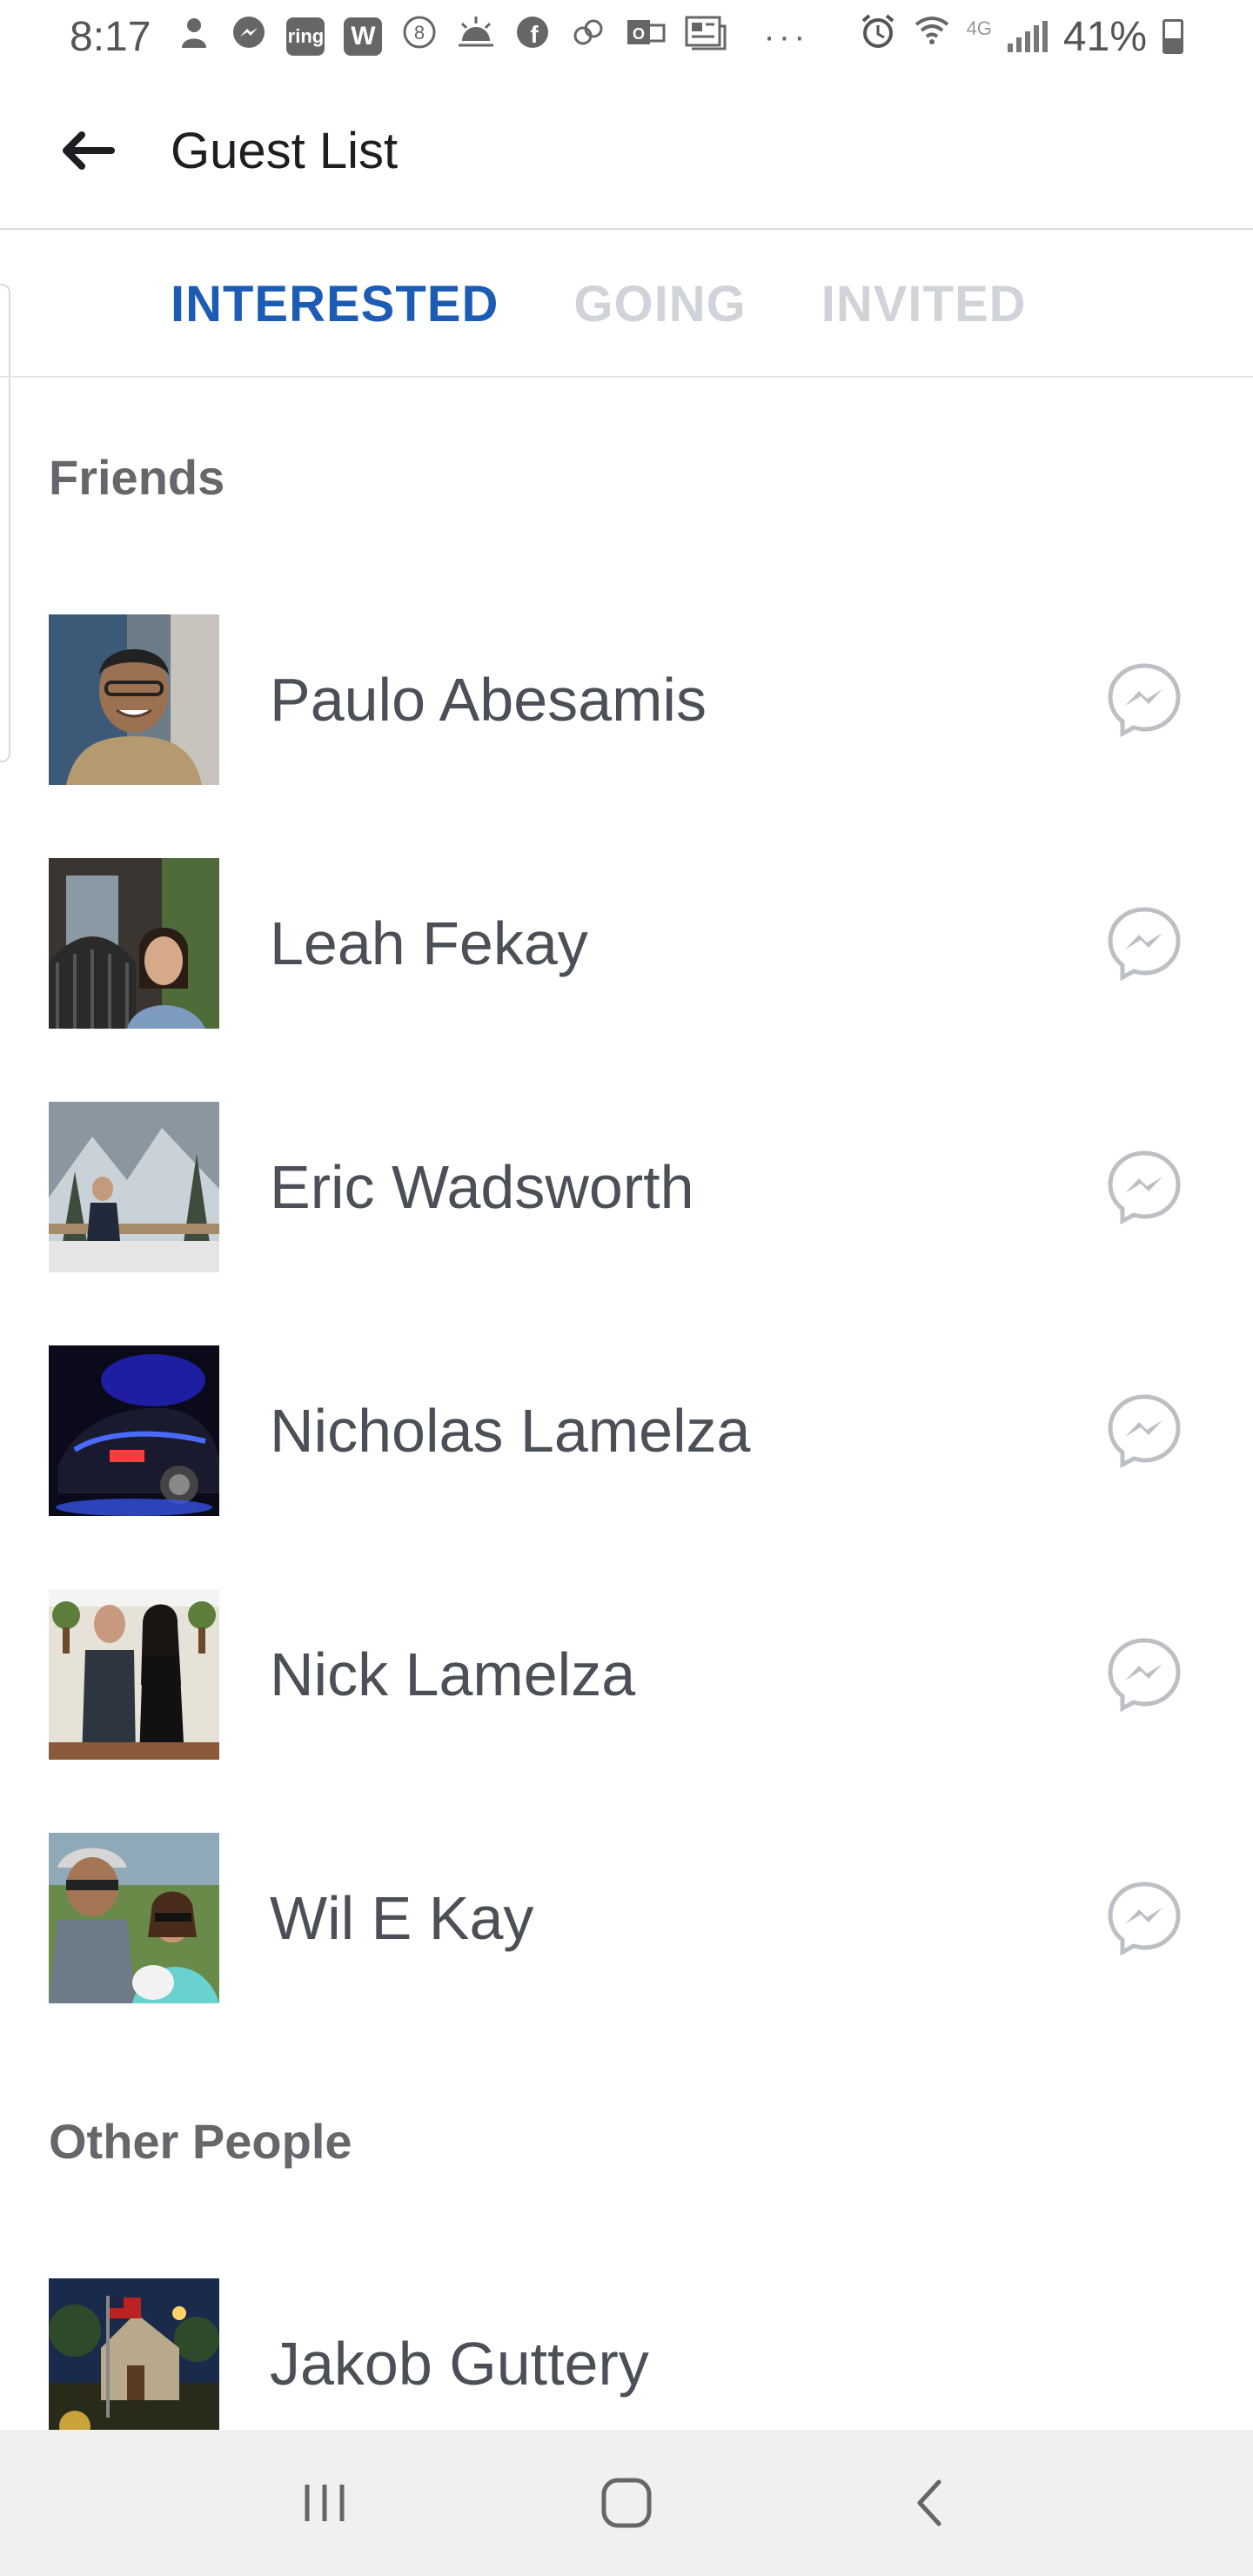 This screenshot has height=2576, width=1253. I want to click on back-button, so click(87, 150).